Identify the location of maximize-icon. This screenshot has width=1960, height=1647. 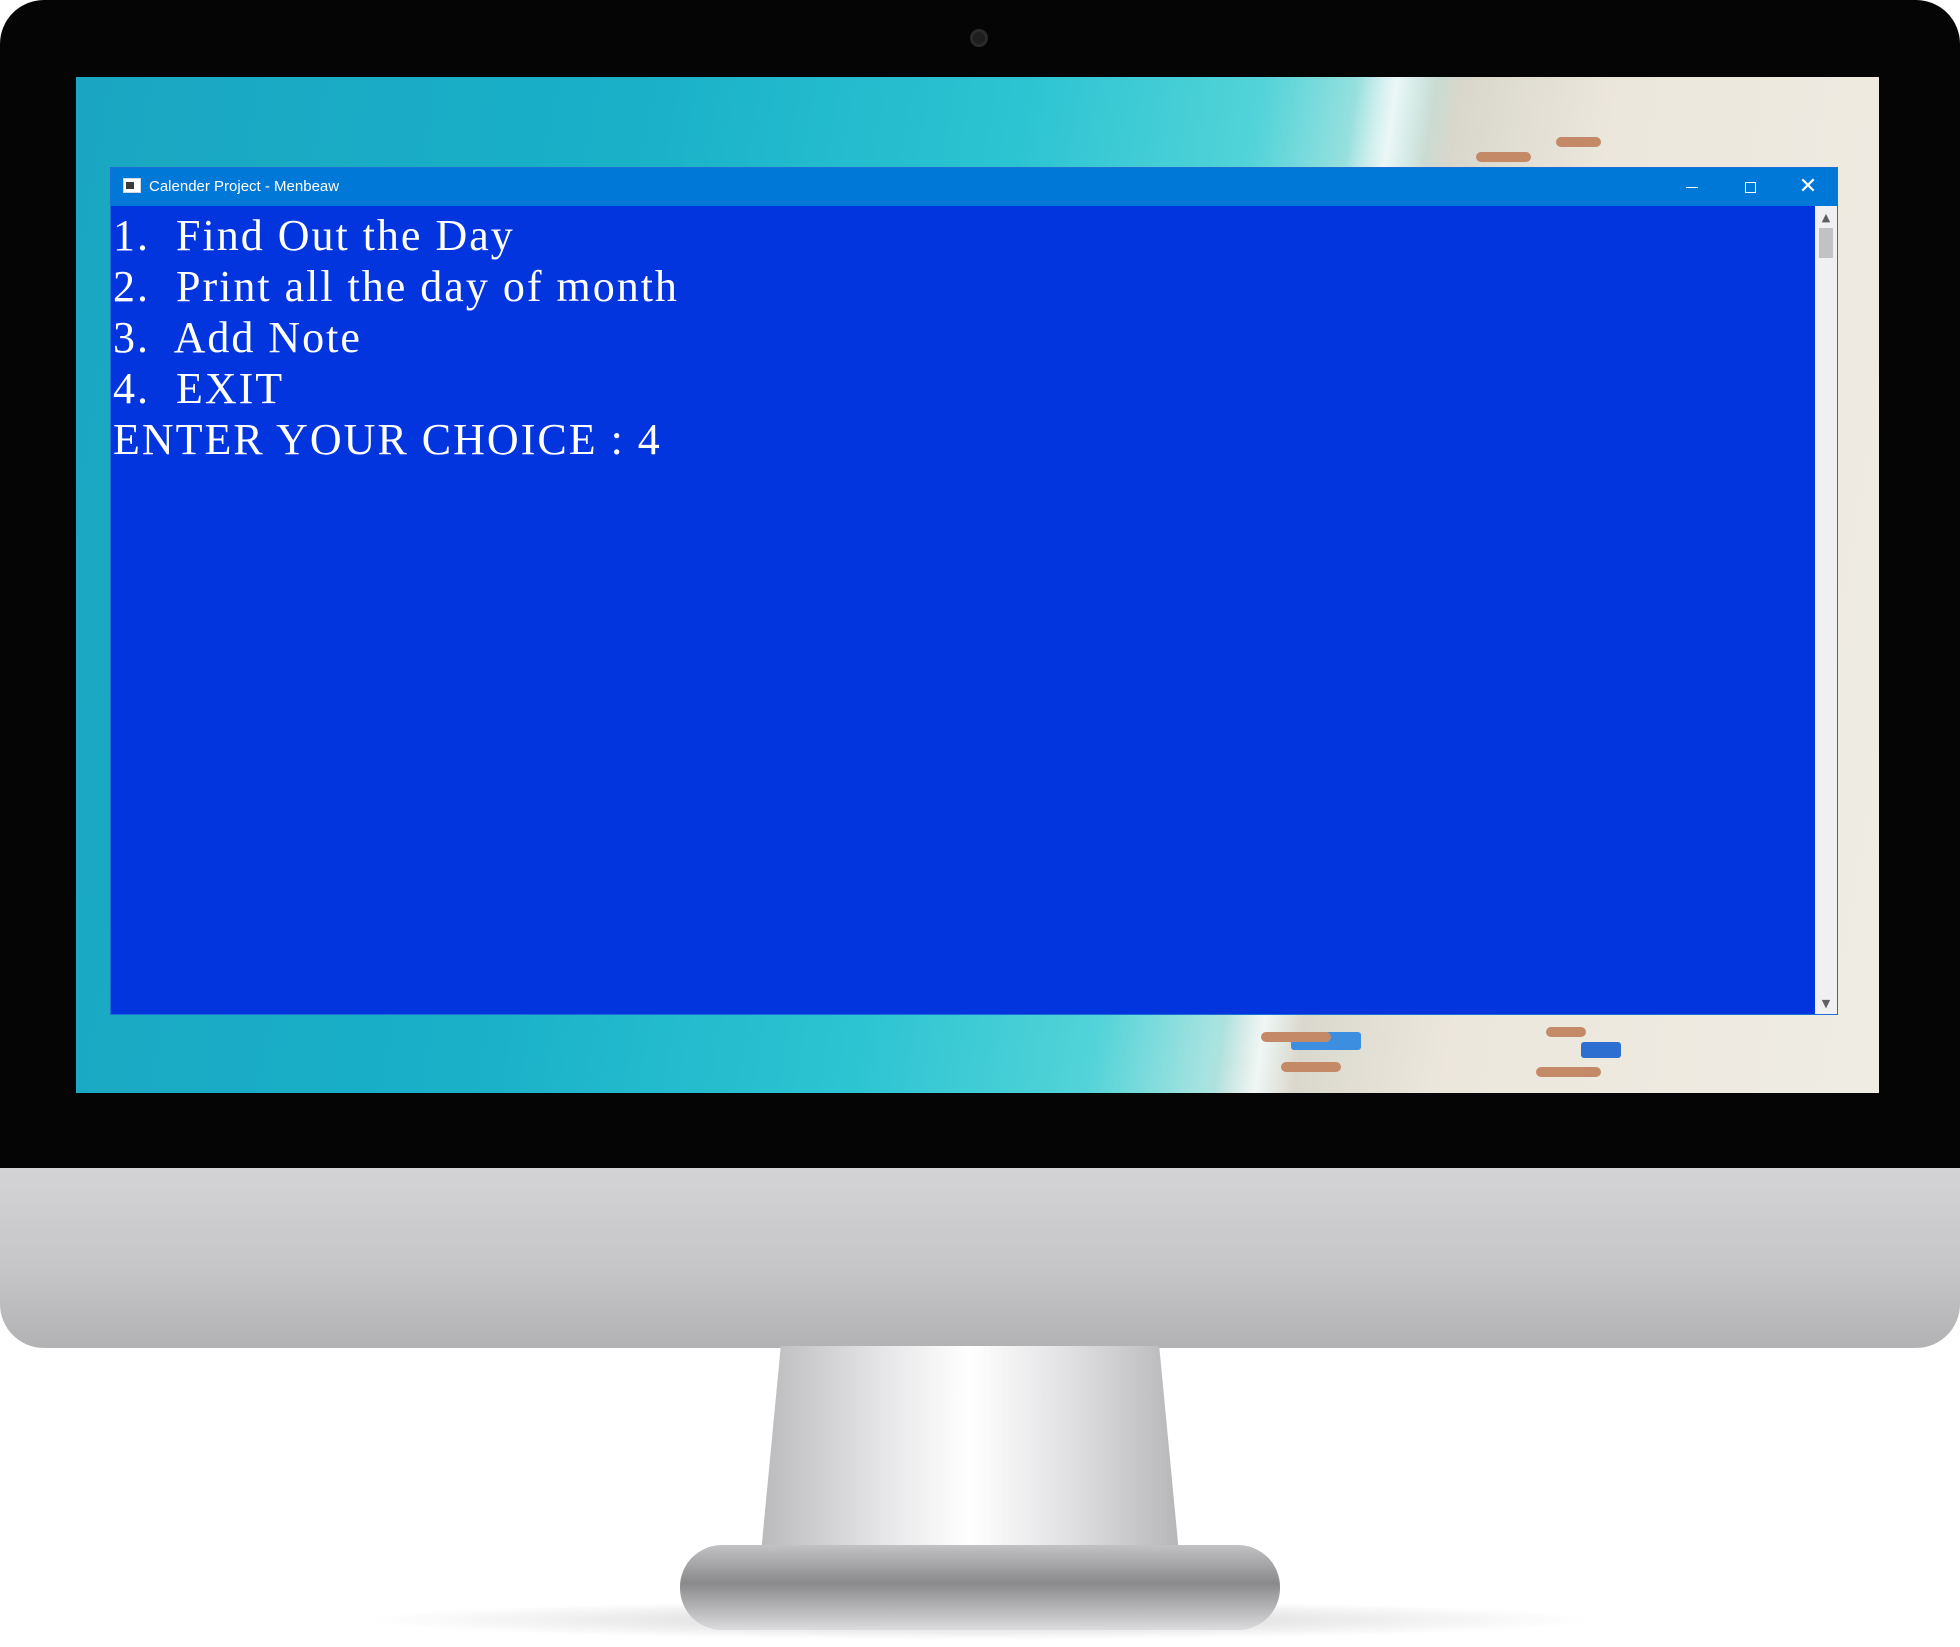
(1750, 187).